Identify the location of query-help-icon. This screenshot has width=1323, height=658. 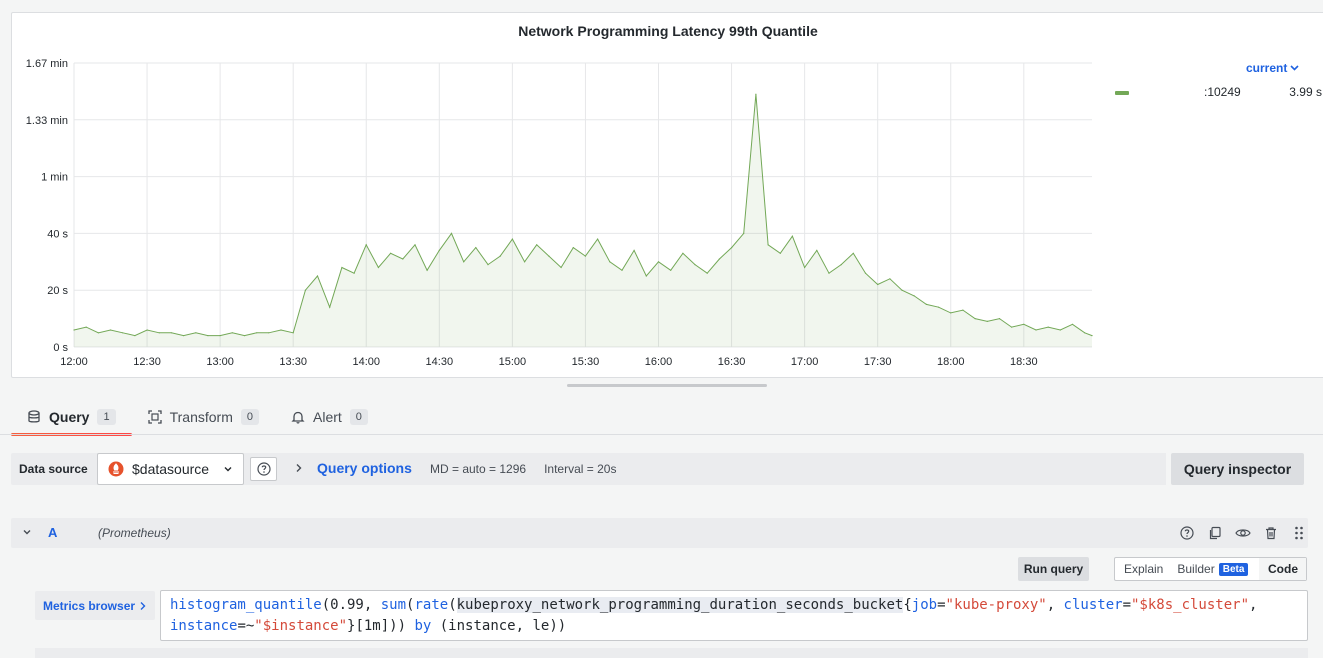
(1187, 533).